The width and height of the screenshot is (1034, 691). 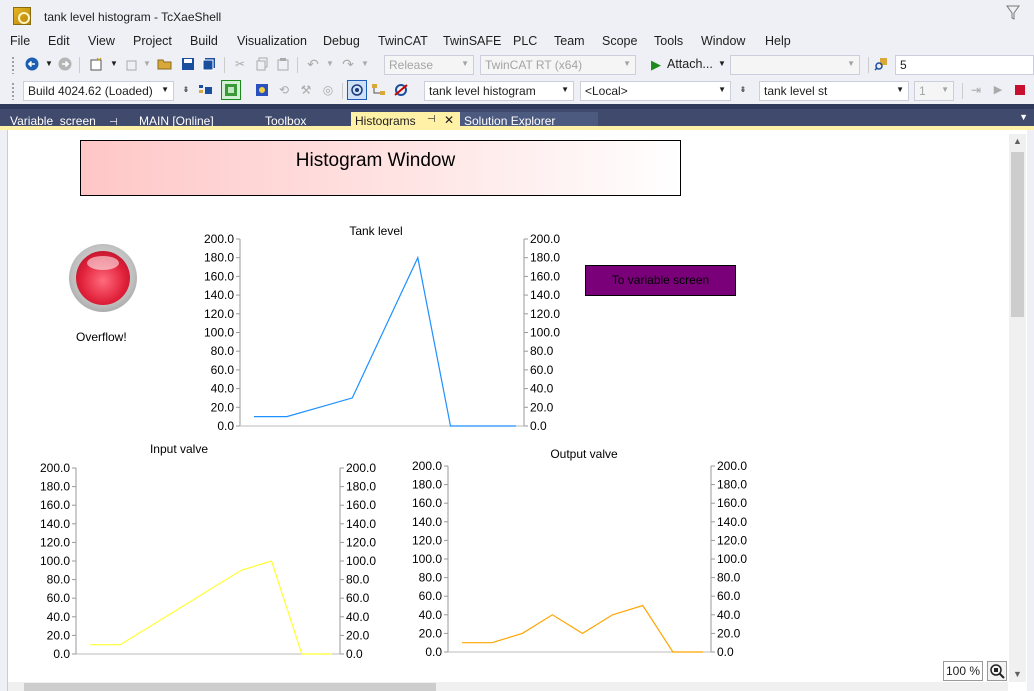 What do you see at coordinates (976, 90) in the screenshot?
I see `step-into-icon: ⇥` at bounding box center [976, 90].